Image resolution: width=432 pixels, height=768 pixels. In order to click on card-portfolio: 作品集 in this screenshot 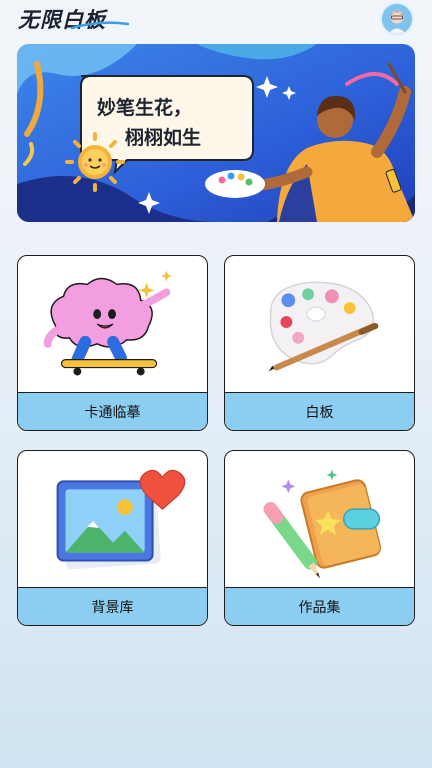, I will do `click(319, 538)`.